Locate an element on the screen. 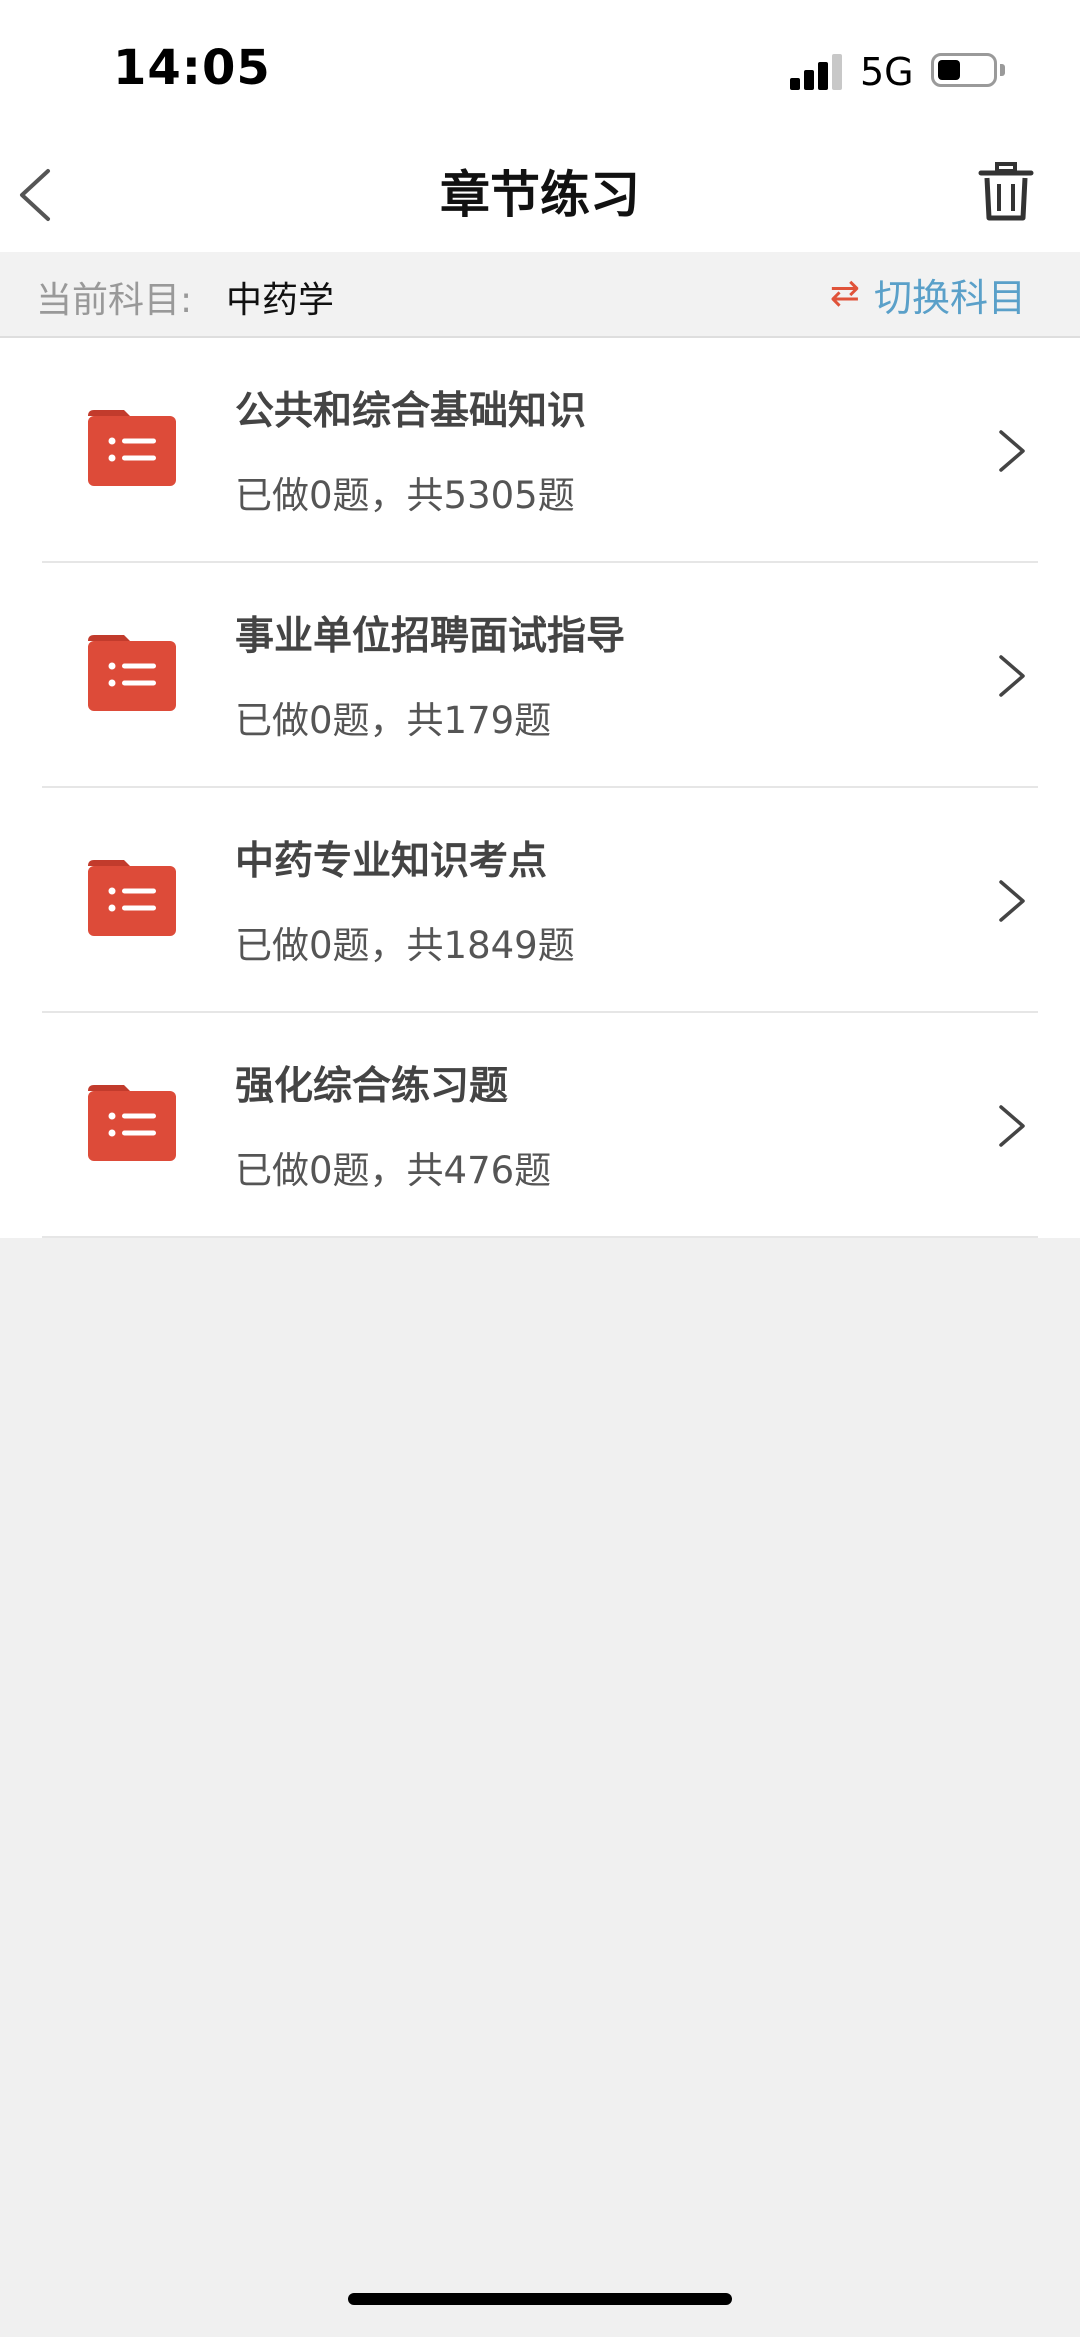 This screenshot has width=1080, height=2337. trash-icon is located at coordinates (1006, 191).